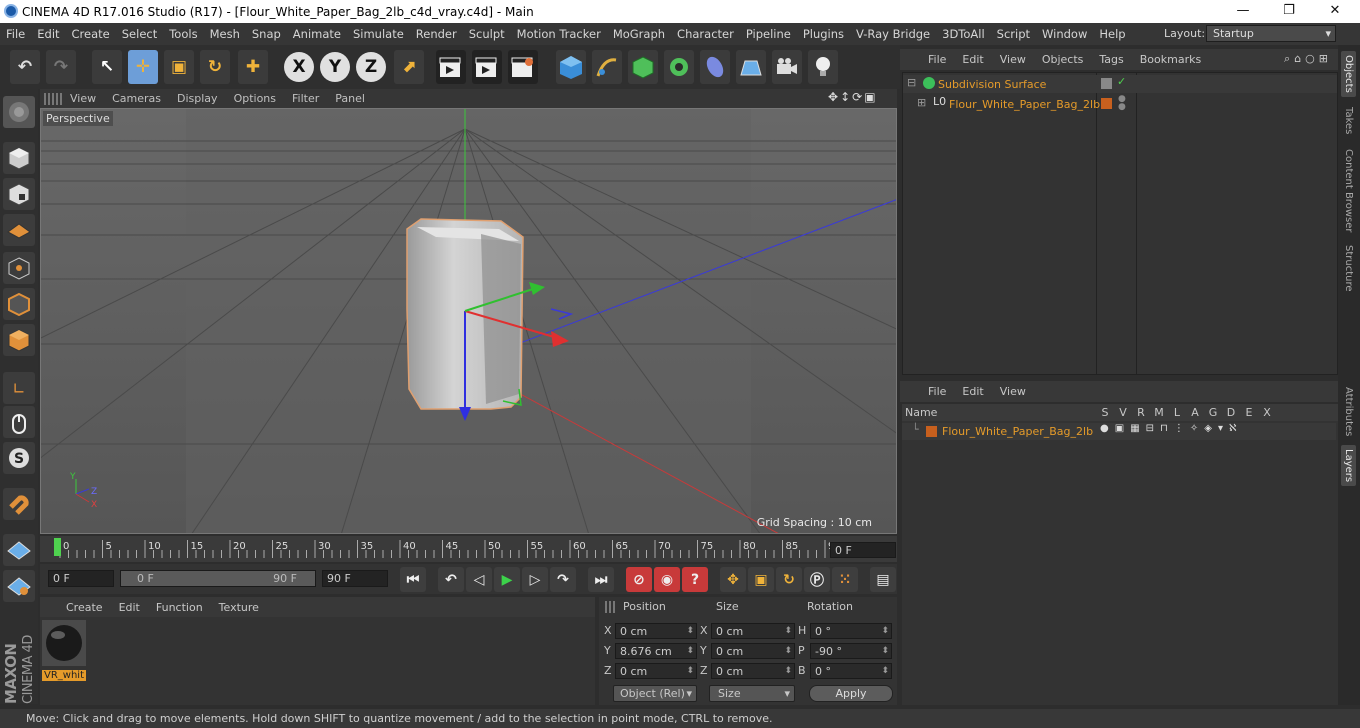  I want to click on material-item: VR_whit, so click(64, 650).